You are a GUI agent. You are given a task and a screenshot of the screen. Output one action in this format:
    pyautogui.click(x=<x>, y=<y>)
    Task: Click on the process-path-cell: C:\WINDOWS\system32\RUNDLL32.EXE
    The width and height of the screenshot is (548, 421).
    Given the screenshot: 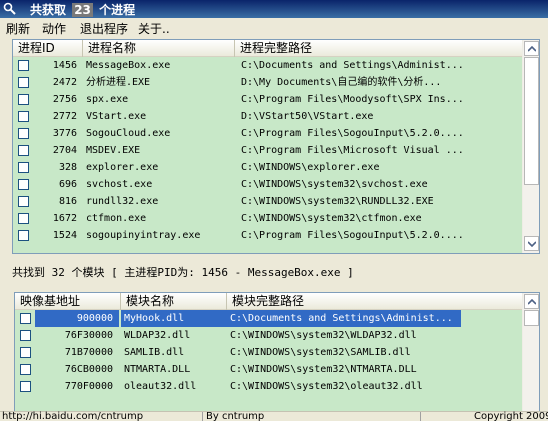 What is the action you would take?
    pyautogui.click(x=337, y=201)
    